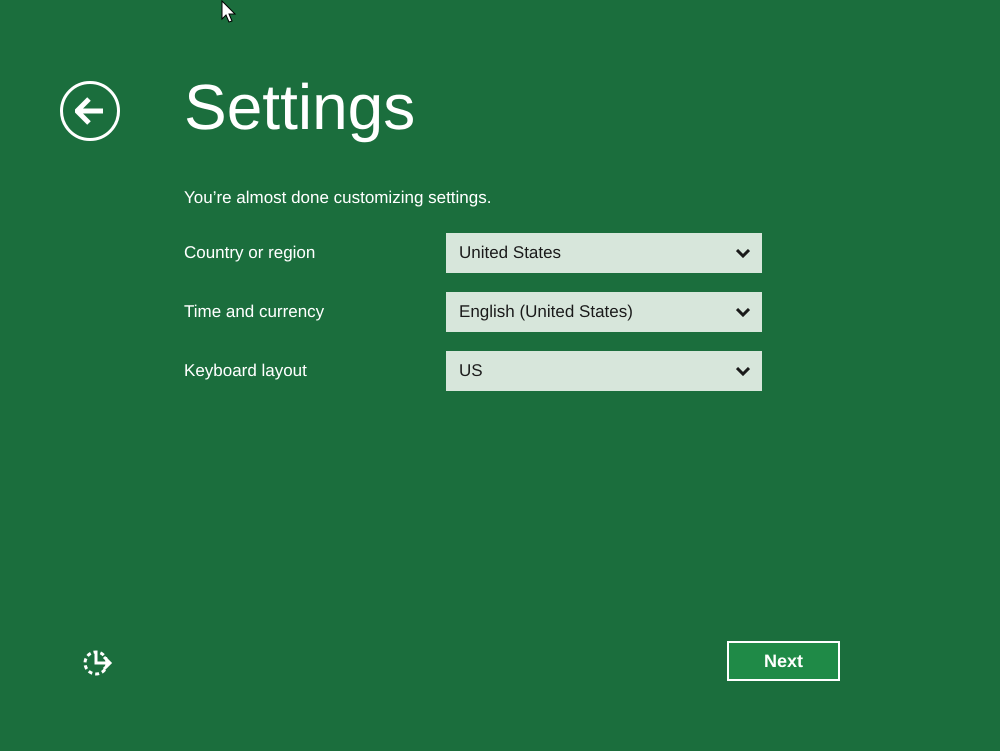  Describe the element at coordinates (338, 198) in the screenshot. I see `subtitle-text: You’re almost done customizing settings.` at that location.